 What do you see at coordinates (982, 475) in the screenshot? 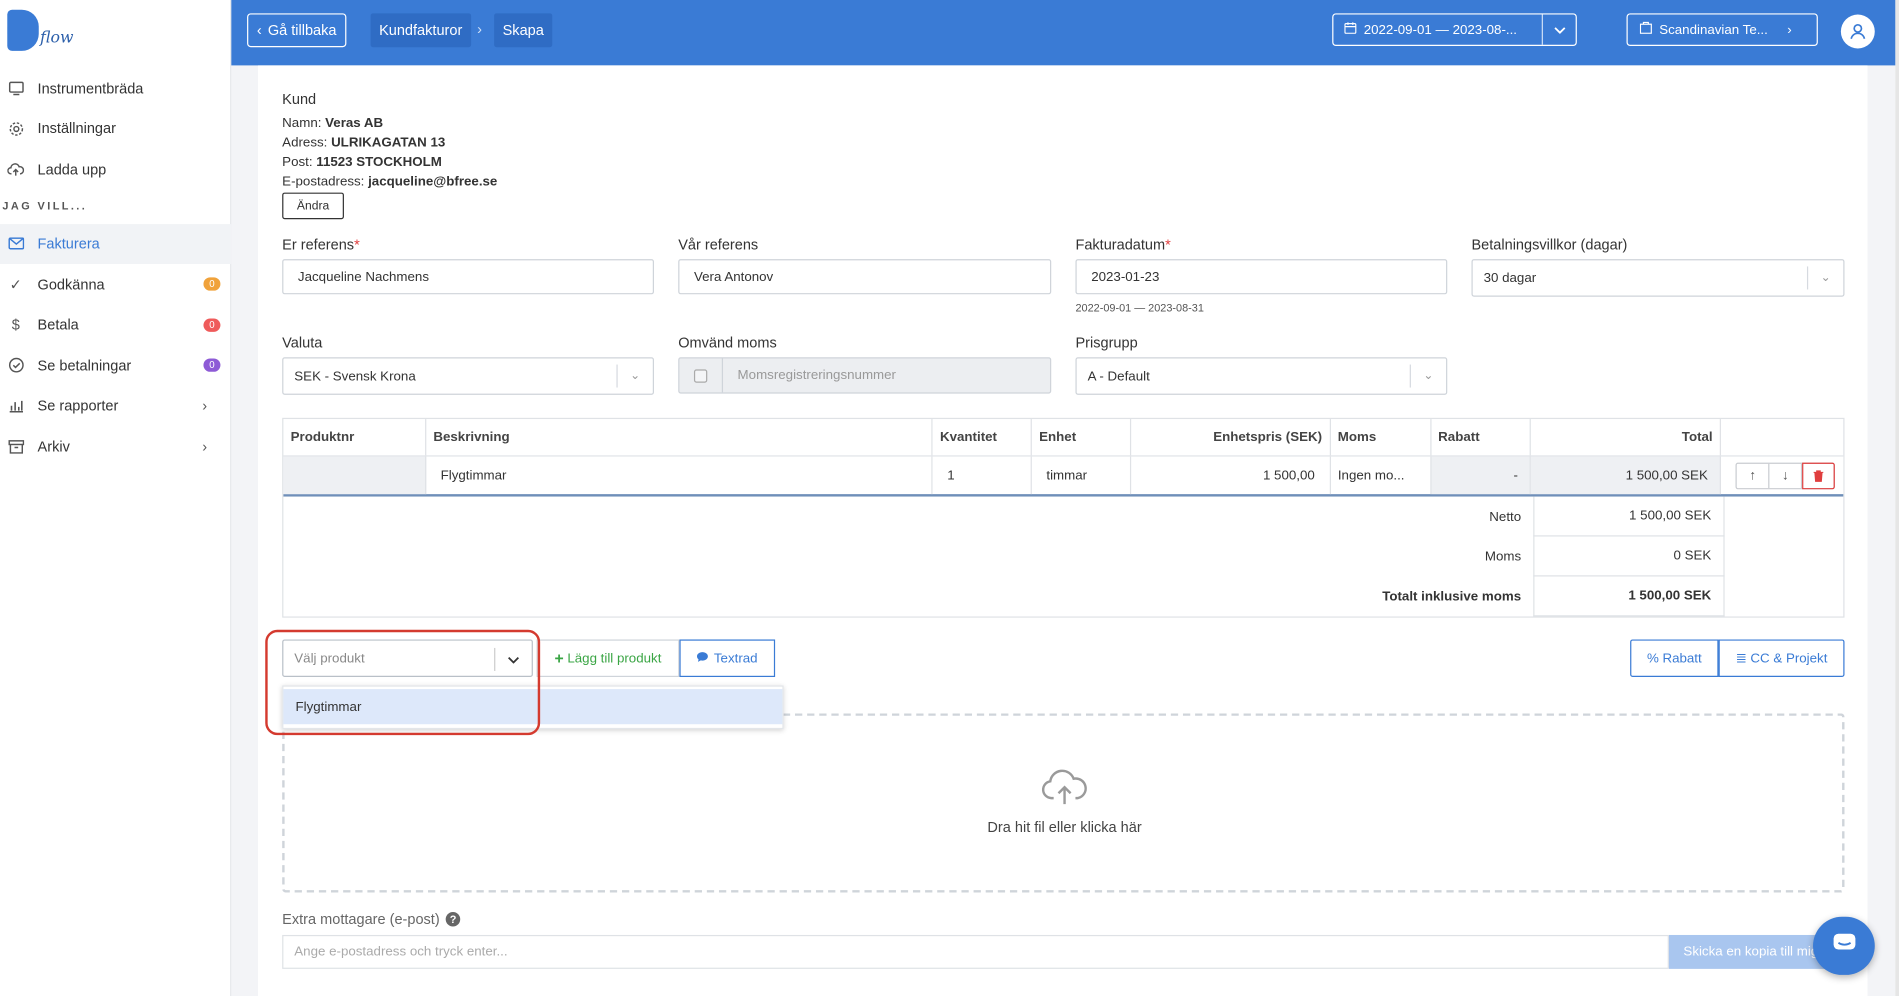
I see `cell-kvantitet: 1` at bounding box center [982, 475].